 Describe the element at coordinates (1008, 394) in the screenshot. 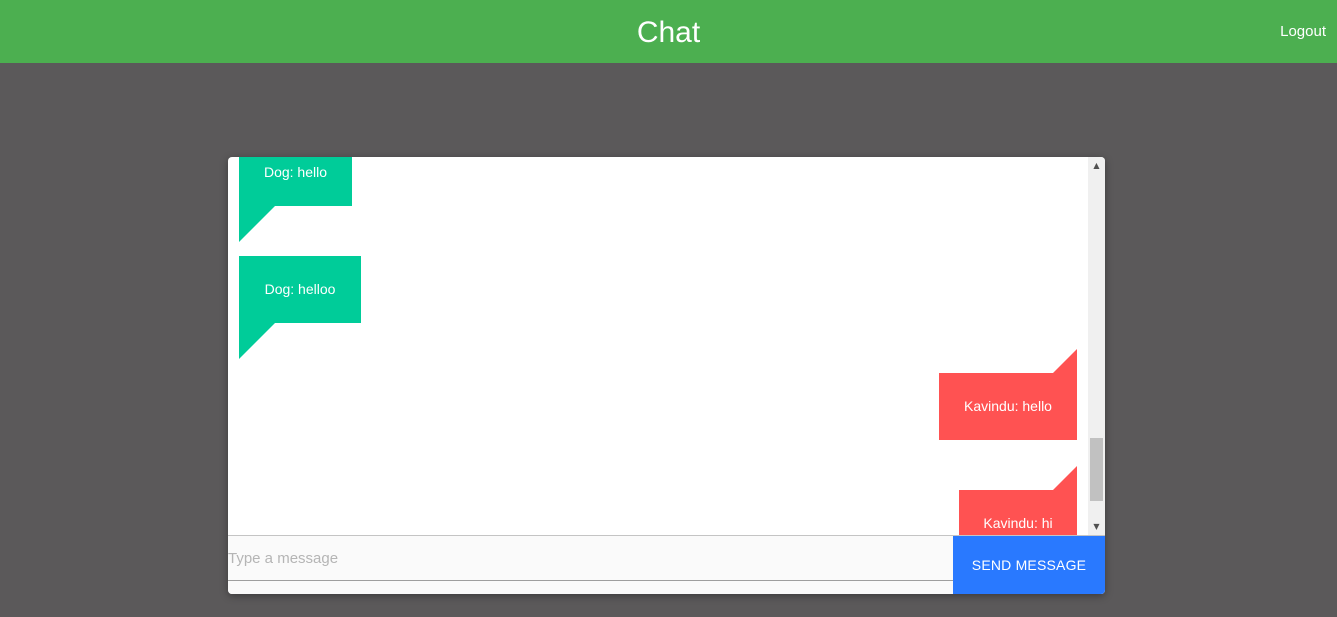

I see `message-bubble-outgoing: Kavindu: hello` at that location.